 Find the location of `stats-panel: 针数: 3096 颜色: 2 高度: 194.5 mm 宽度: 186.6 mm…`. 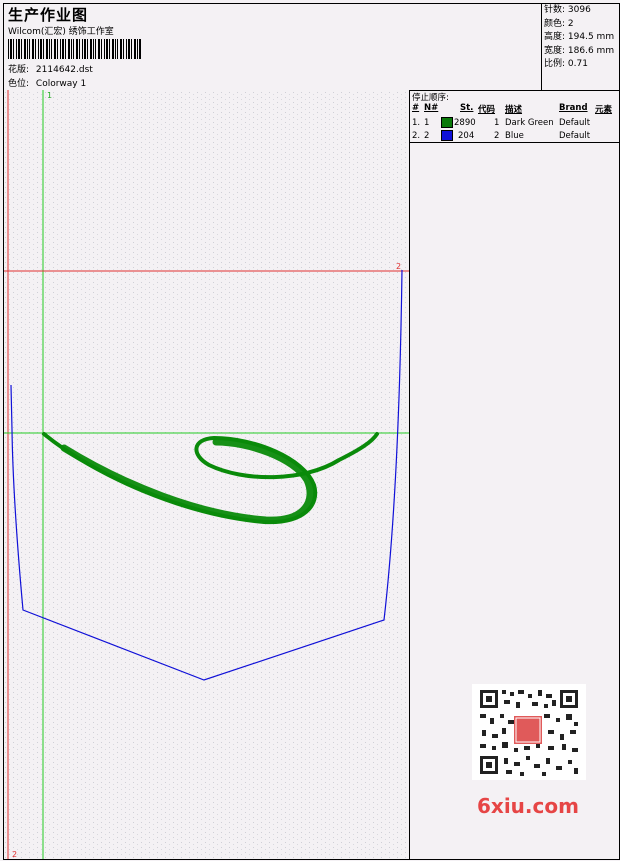

stats-panel: 针数: 3096 颜色: 2 高度: 194.5 mm 宽度: 186.6 mm… is located at coordinates (580, 47).